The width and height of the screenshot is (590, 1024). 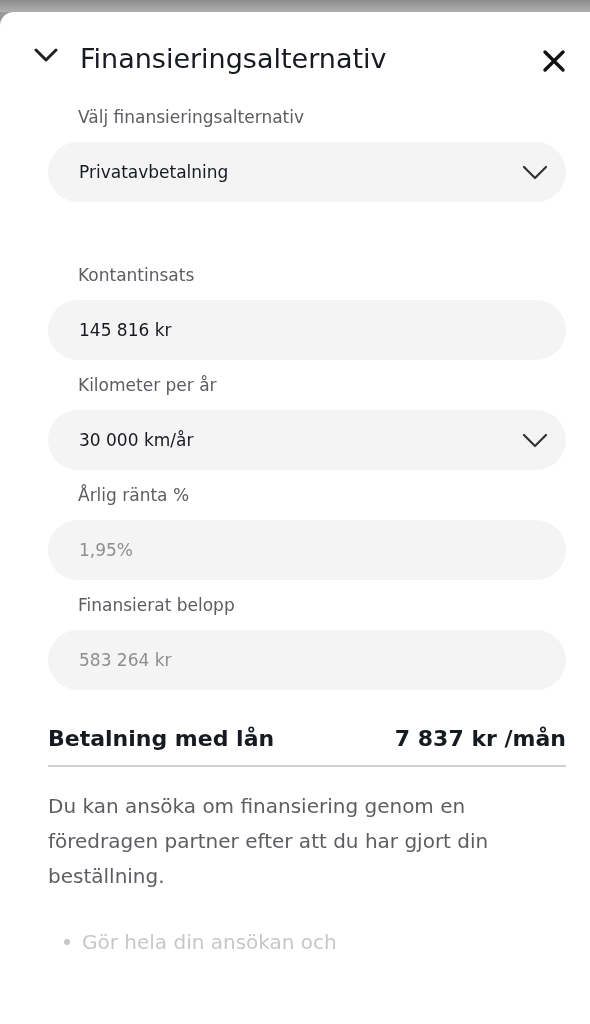 What do you see at coordinates (307, 440) in the screenshot?
I see `dropdown-field: 30 000 km/år` at bounding box center [307, 440].